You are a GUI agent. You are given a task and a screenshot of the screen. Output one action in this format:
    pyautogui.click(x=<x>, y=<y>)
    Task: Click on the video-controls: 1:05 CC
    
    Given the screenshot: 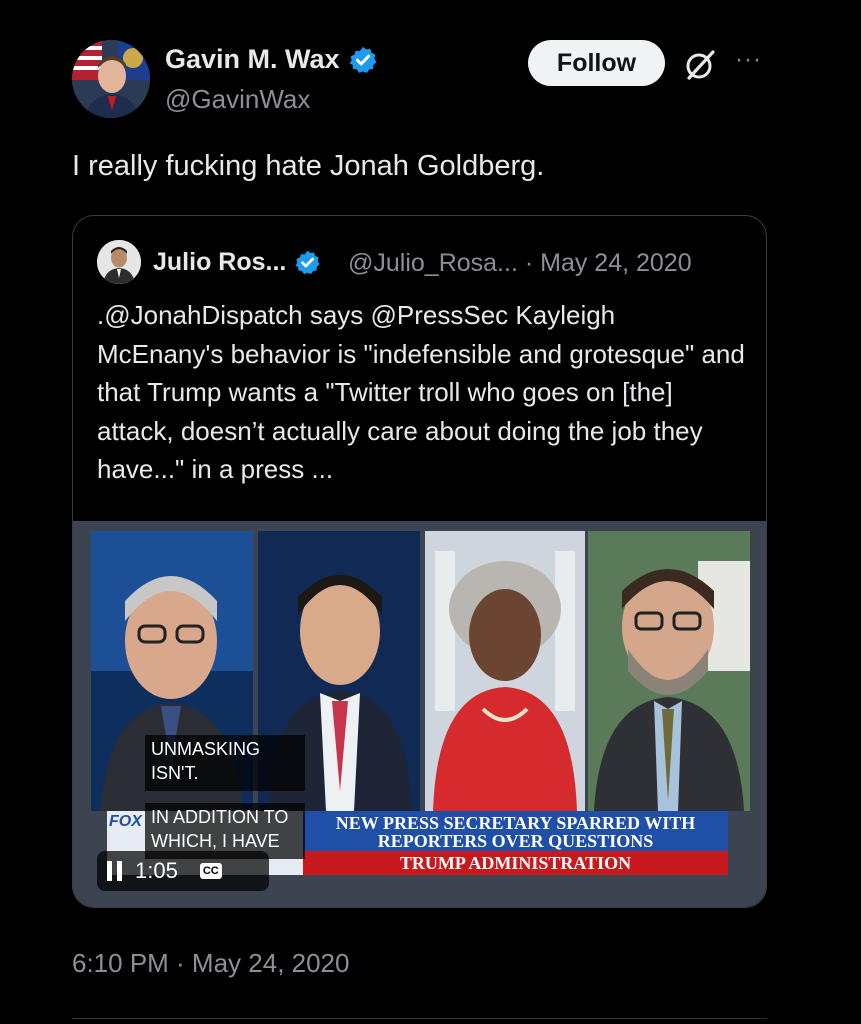 What is the action you would take?
    pyautogui.click(x=183, y=871)
    